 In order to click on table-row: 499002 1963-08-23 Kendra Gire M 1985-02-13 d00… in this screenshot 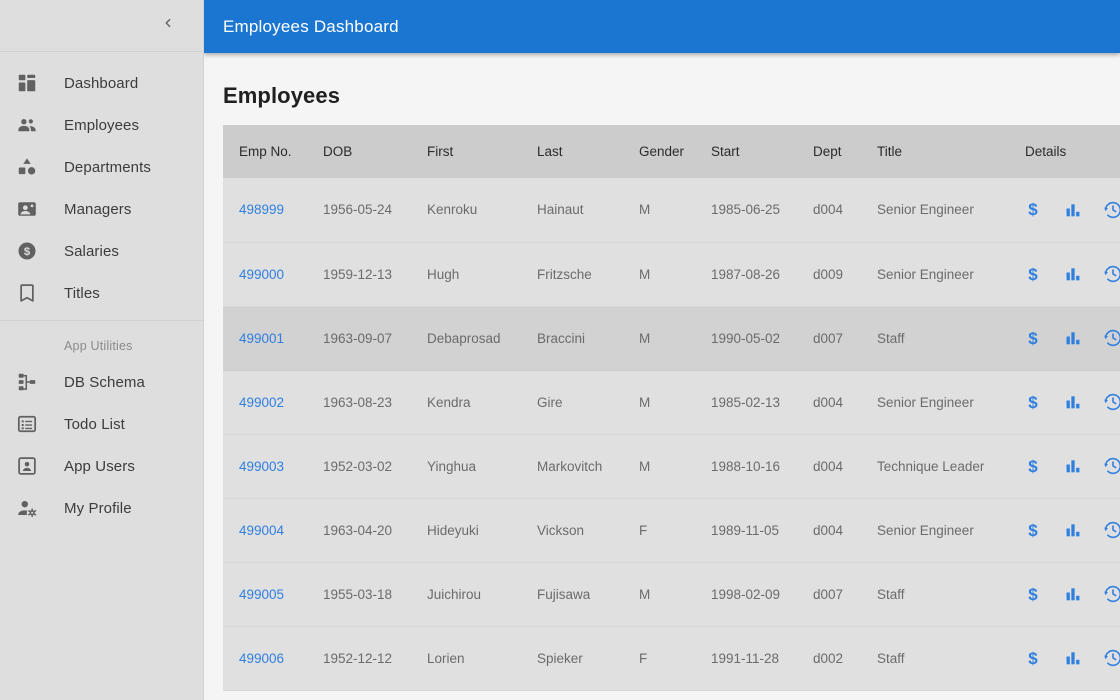, I will do `click(671, 402)`.